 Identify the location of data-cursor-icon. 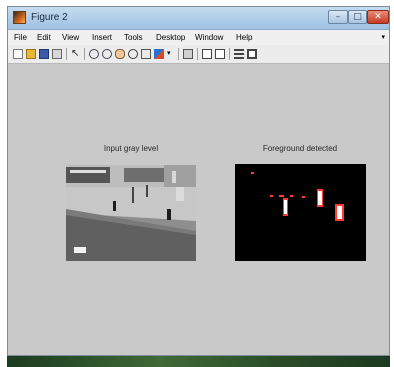
(146, 54).